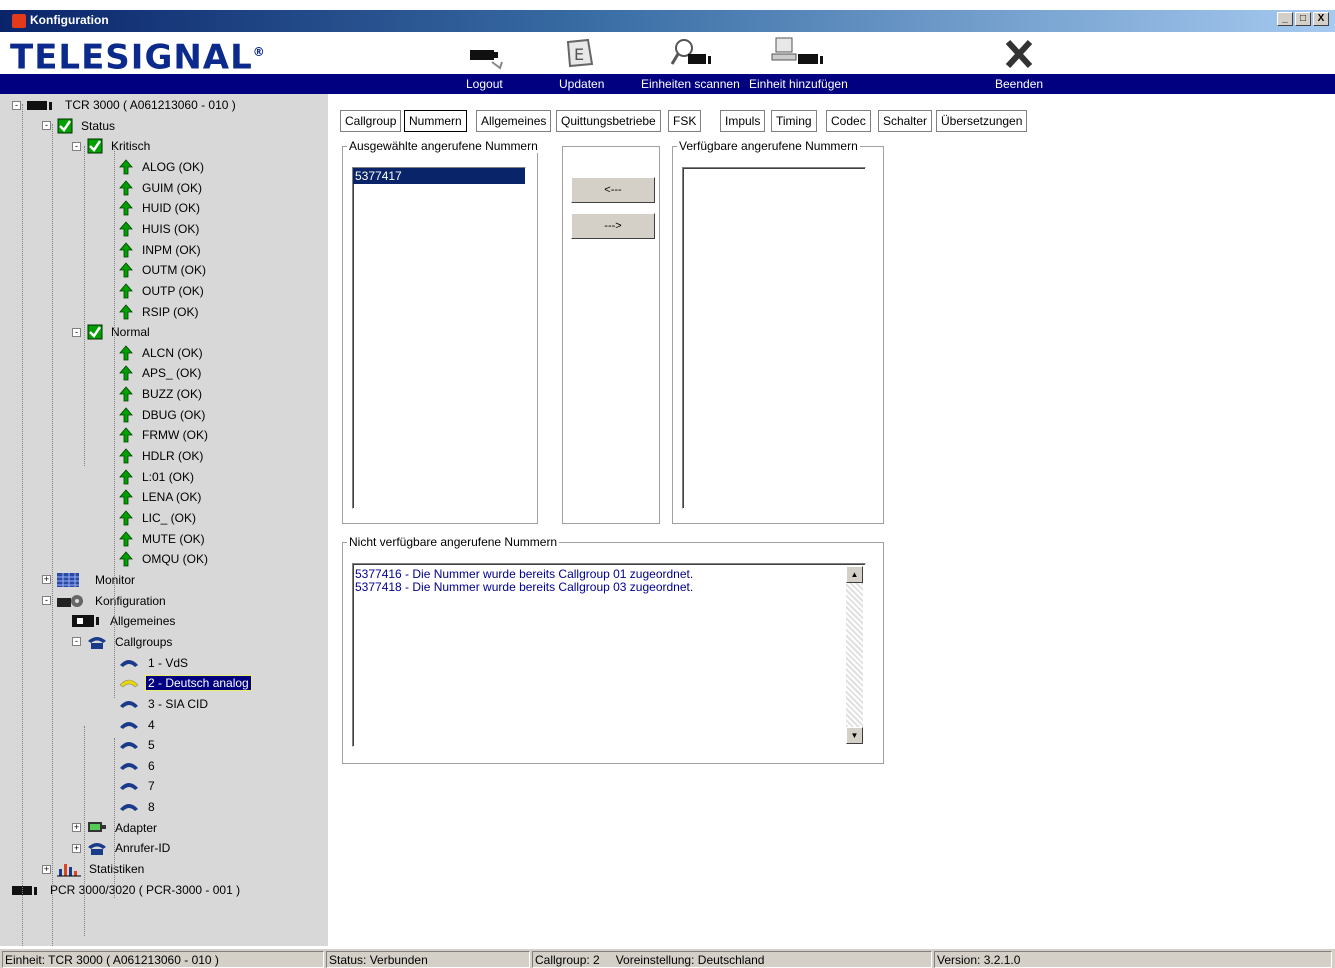 The height and width of the screenshot is (968, 1335). I want to click on tree-status-item: OUTP (OK), so click(162, 291).